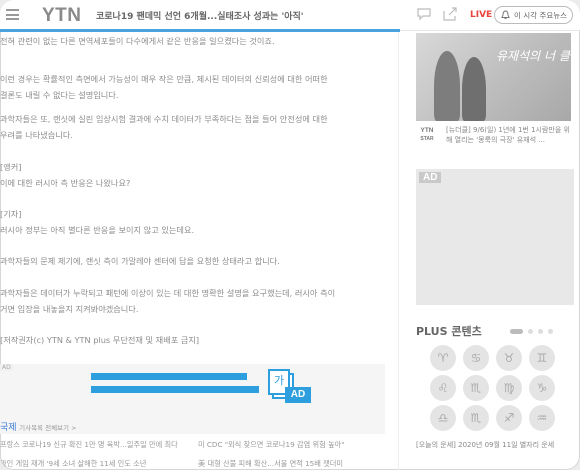  What do you see at coordinates (6, 367) in the screenshot?
I see `ad-tag: AD` at bounding box center [6, 367].